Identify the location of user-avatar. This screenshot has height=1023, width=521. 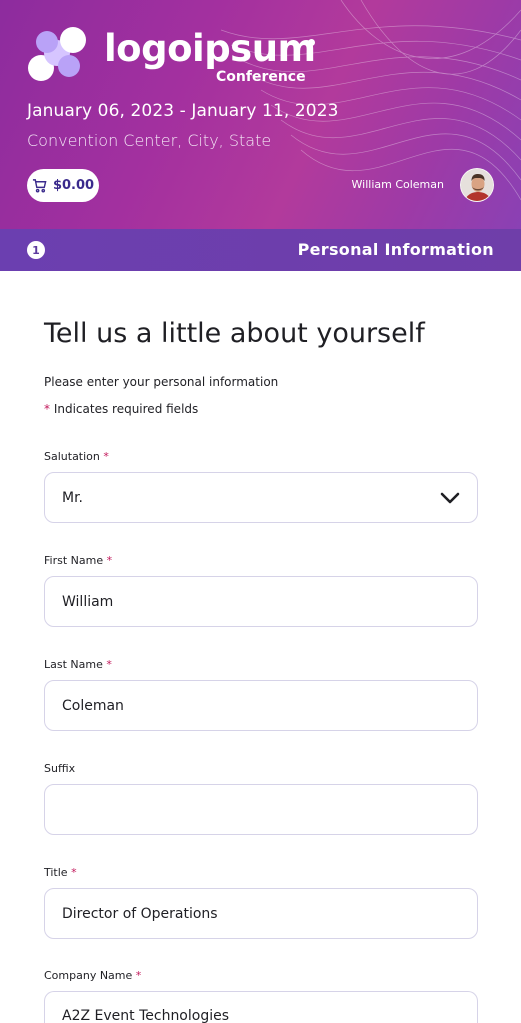
(477, 185).